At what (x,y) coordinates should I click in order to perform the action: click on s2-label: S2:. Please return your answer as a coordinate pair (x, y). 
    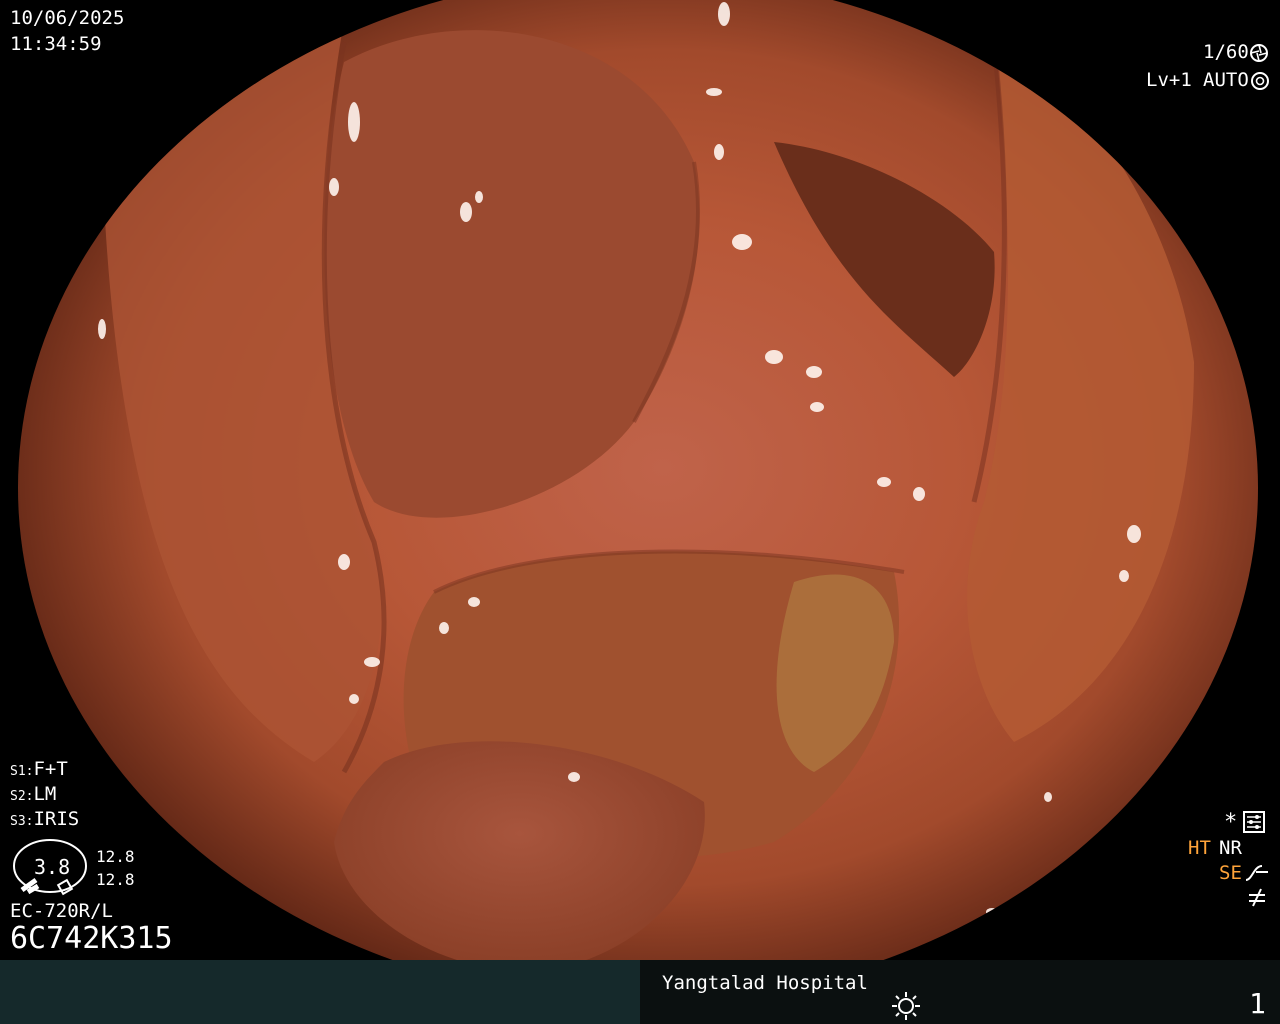
    Looking at the image, I should click on (22, 796).